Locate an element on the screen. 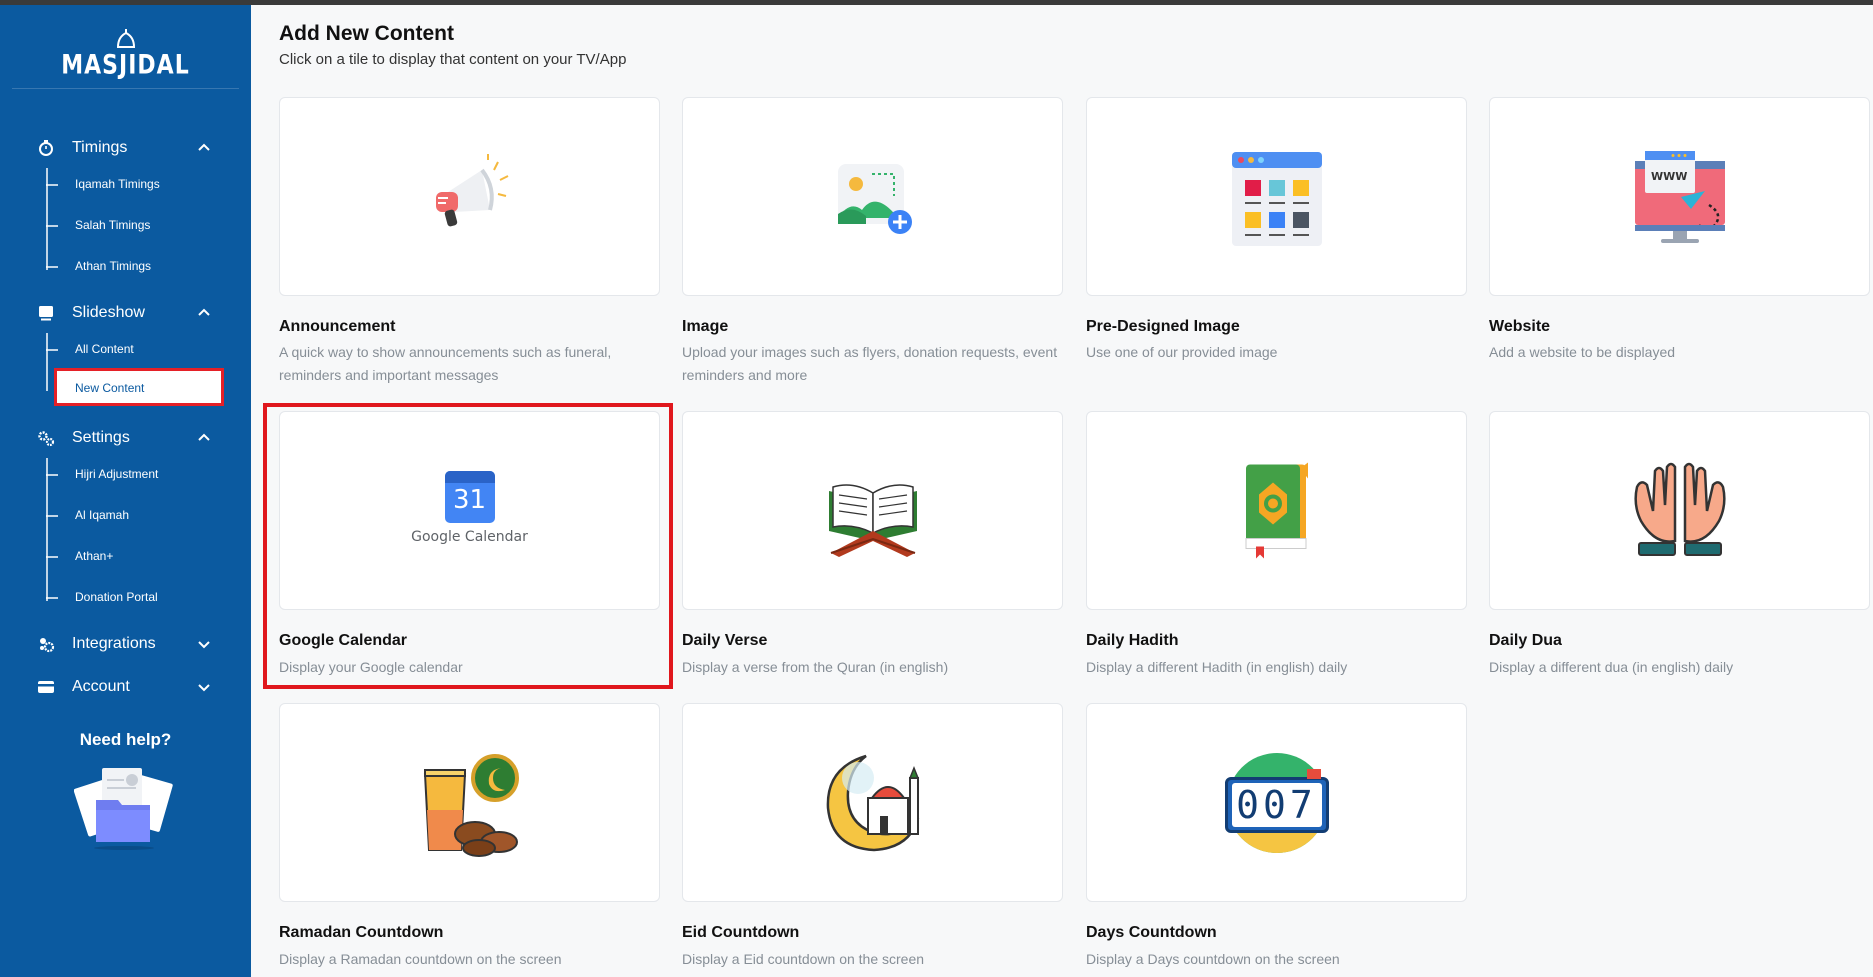 The width and height of the screenshot is (1873, 977). tile-description: Display a Days countdown on the screen is located at coordinates (1213, 959).